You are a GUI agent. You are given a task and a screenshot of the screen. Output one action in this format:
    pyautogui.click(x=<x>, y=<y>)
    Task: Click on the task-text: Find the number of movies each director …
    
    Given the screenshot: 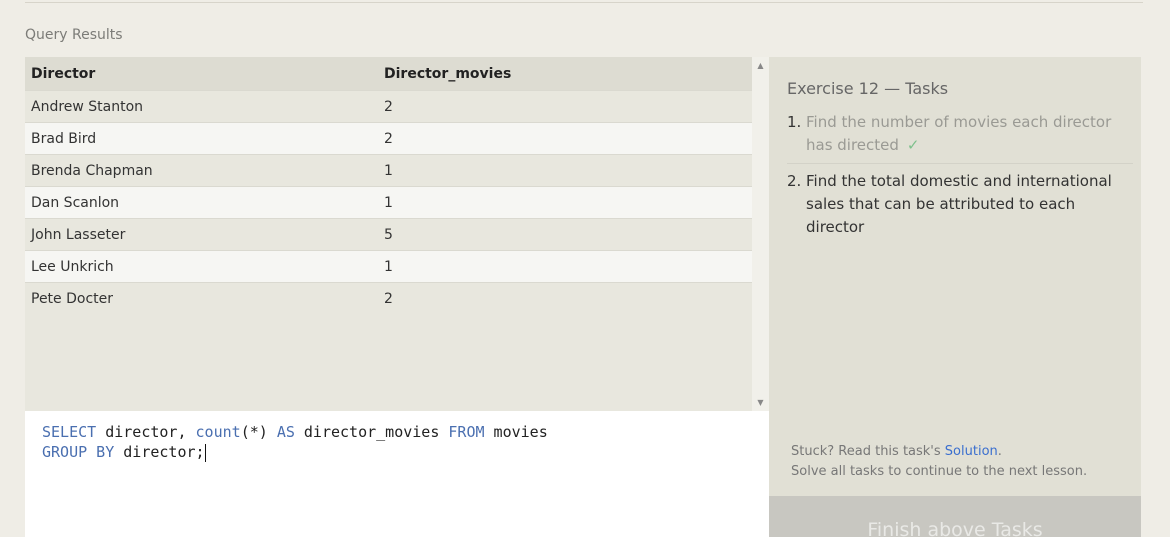 What is the action you would take?
    pyautogui.click(x=969, y=134)
    